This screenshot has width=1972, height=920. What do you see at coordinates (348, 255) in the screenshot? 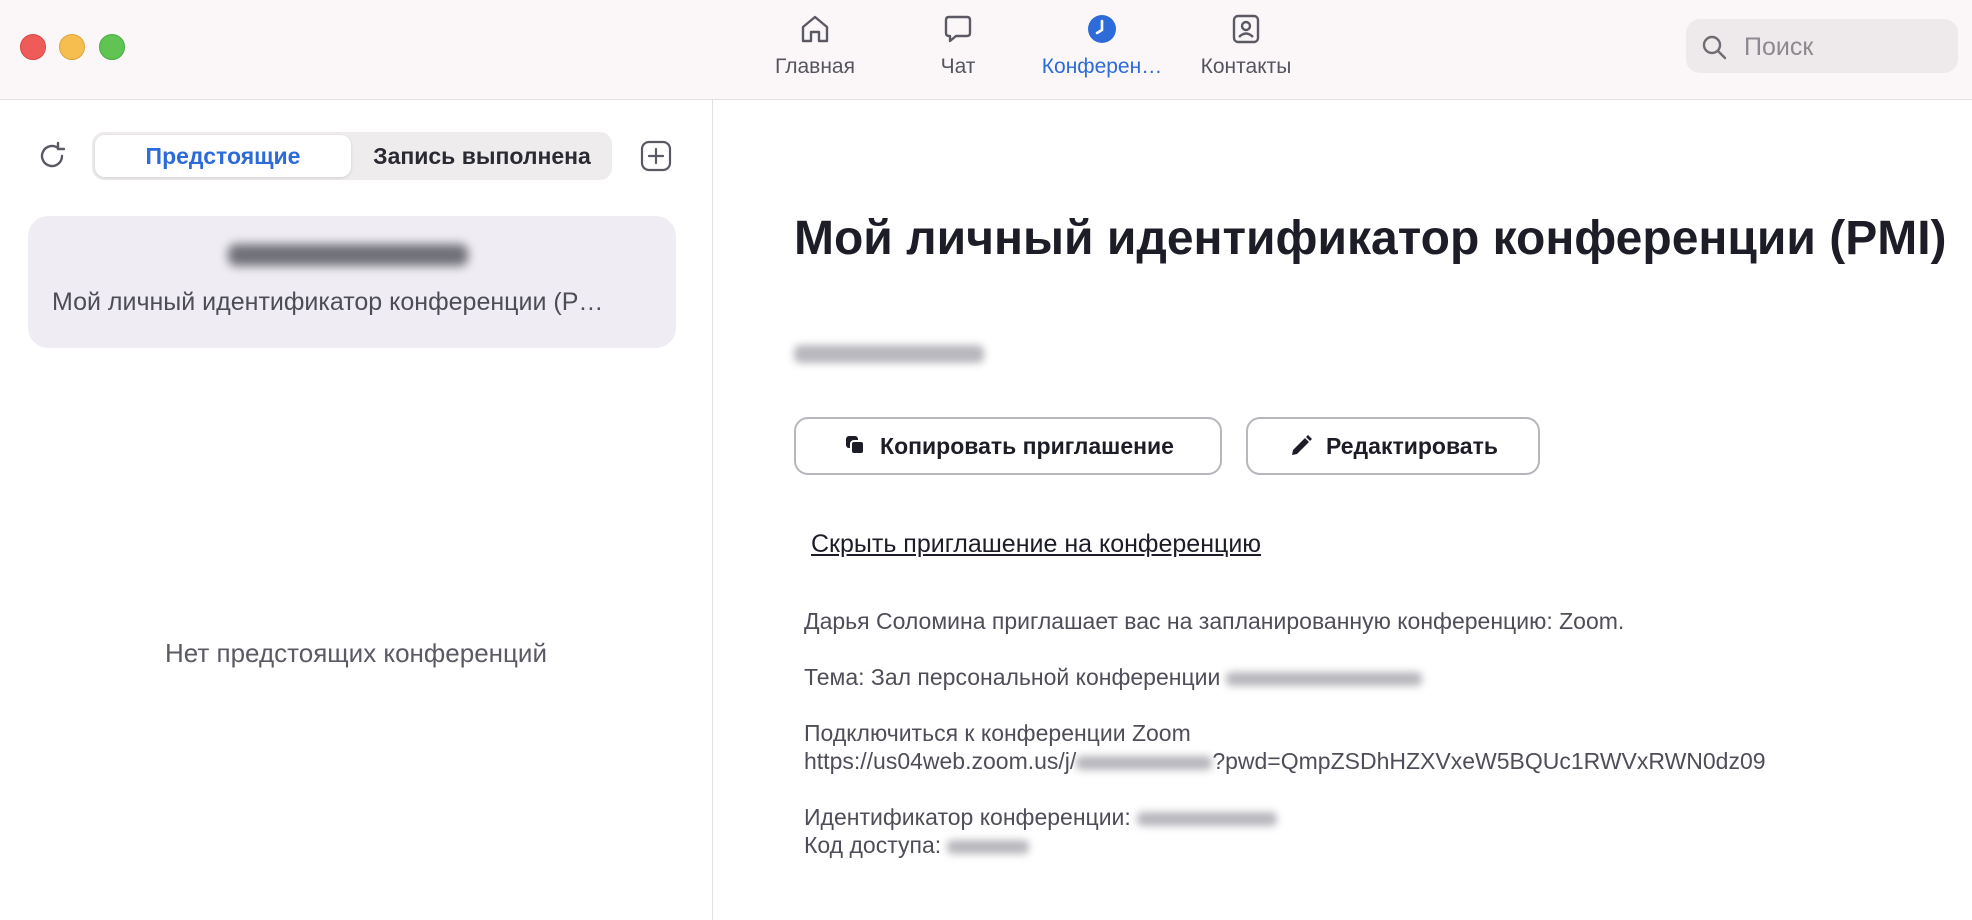
I see `meeting-id-redacted` at bounding box center [348, 255].